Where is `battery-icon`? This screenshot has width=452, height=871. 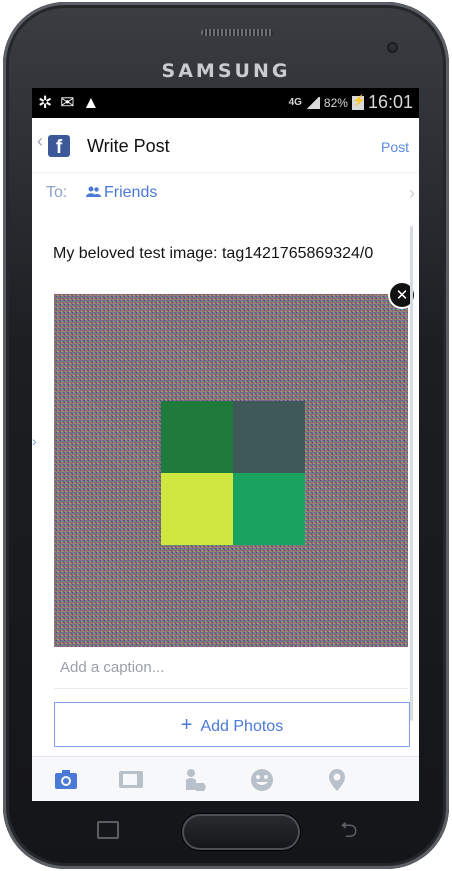
battery-icon is located at coordinates (358, 102).